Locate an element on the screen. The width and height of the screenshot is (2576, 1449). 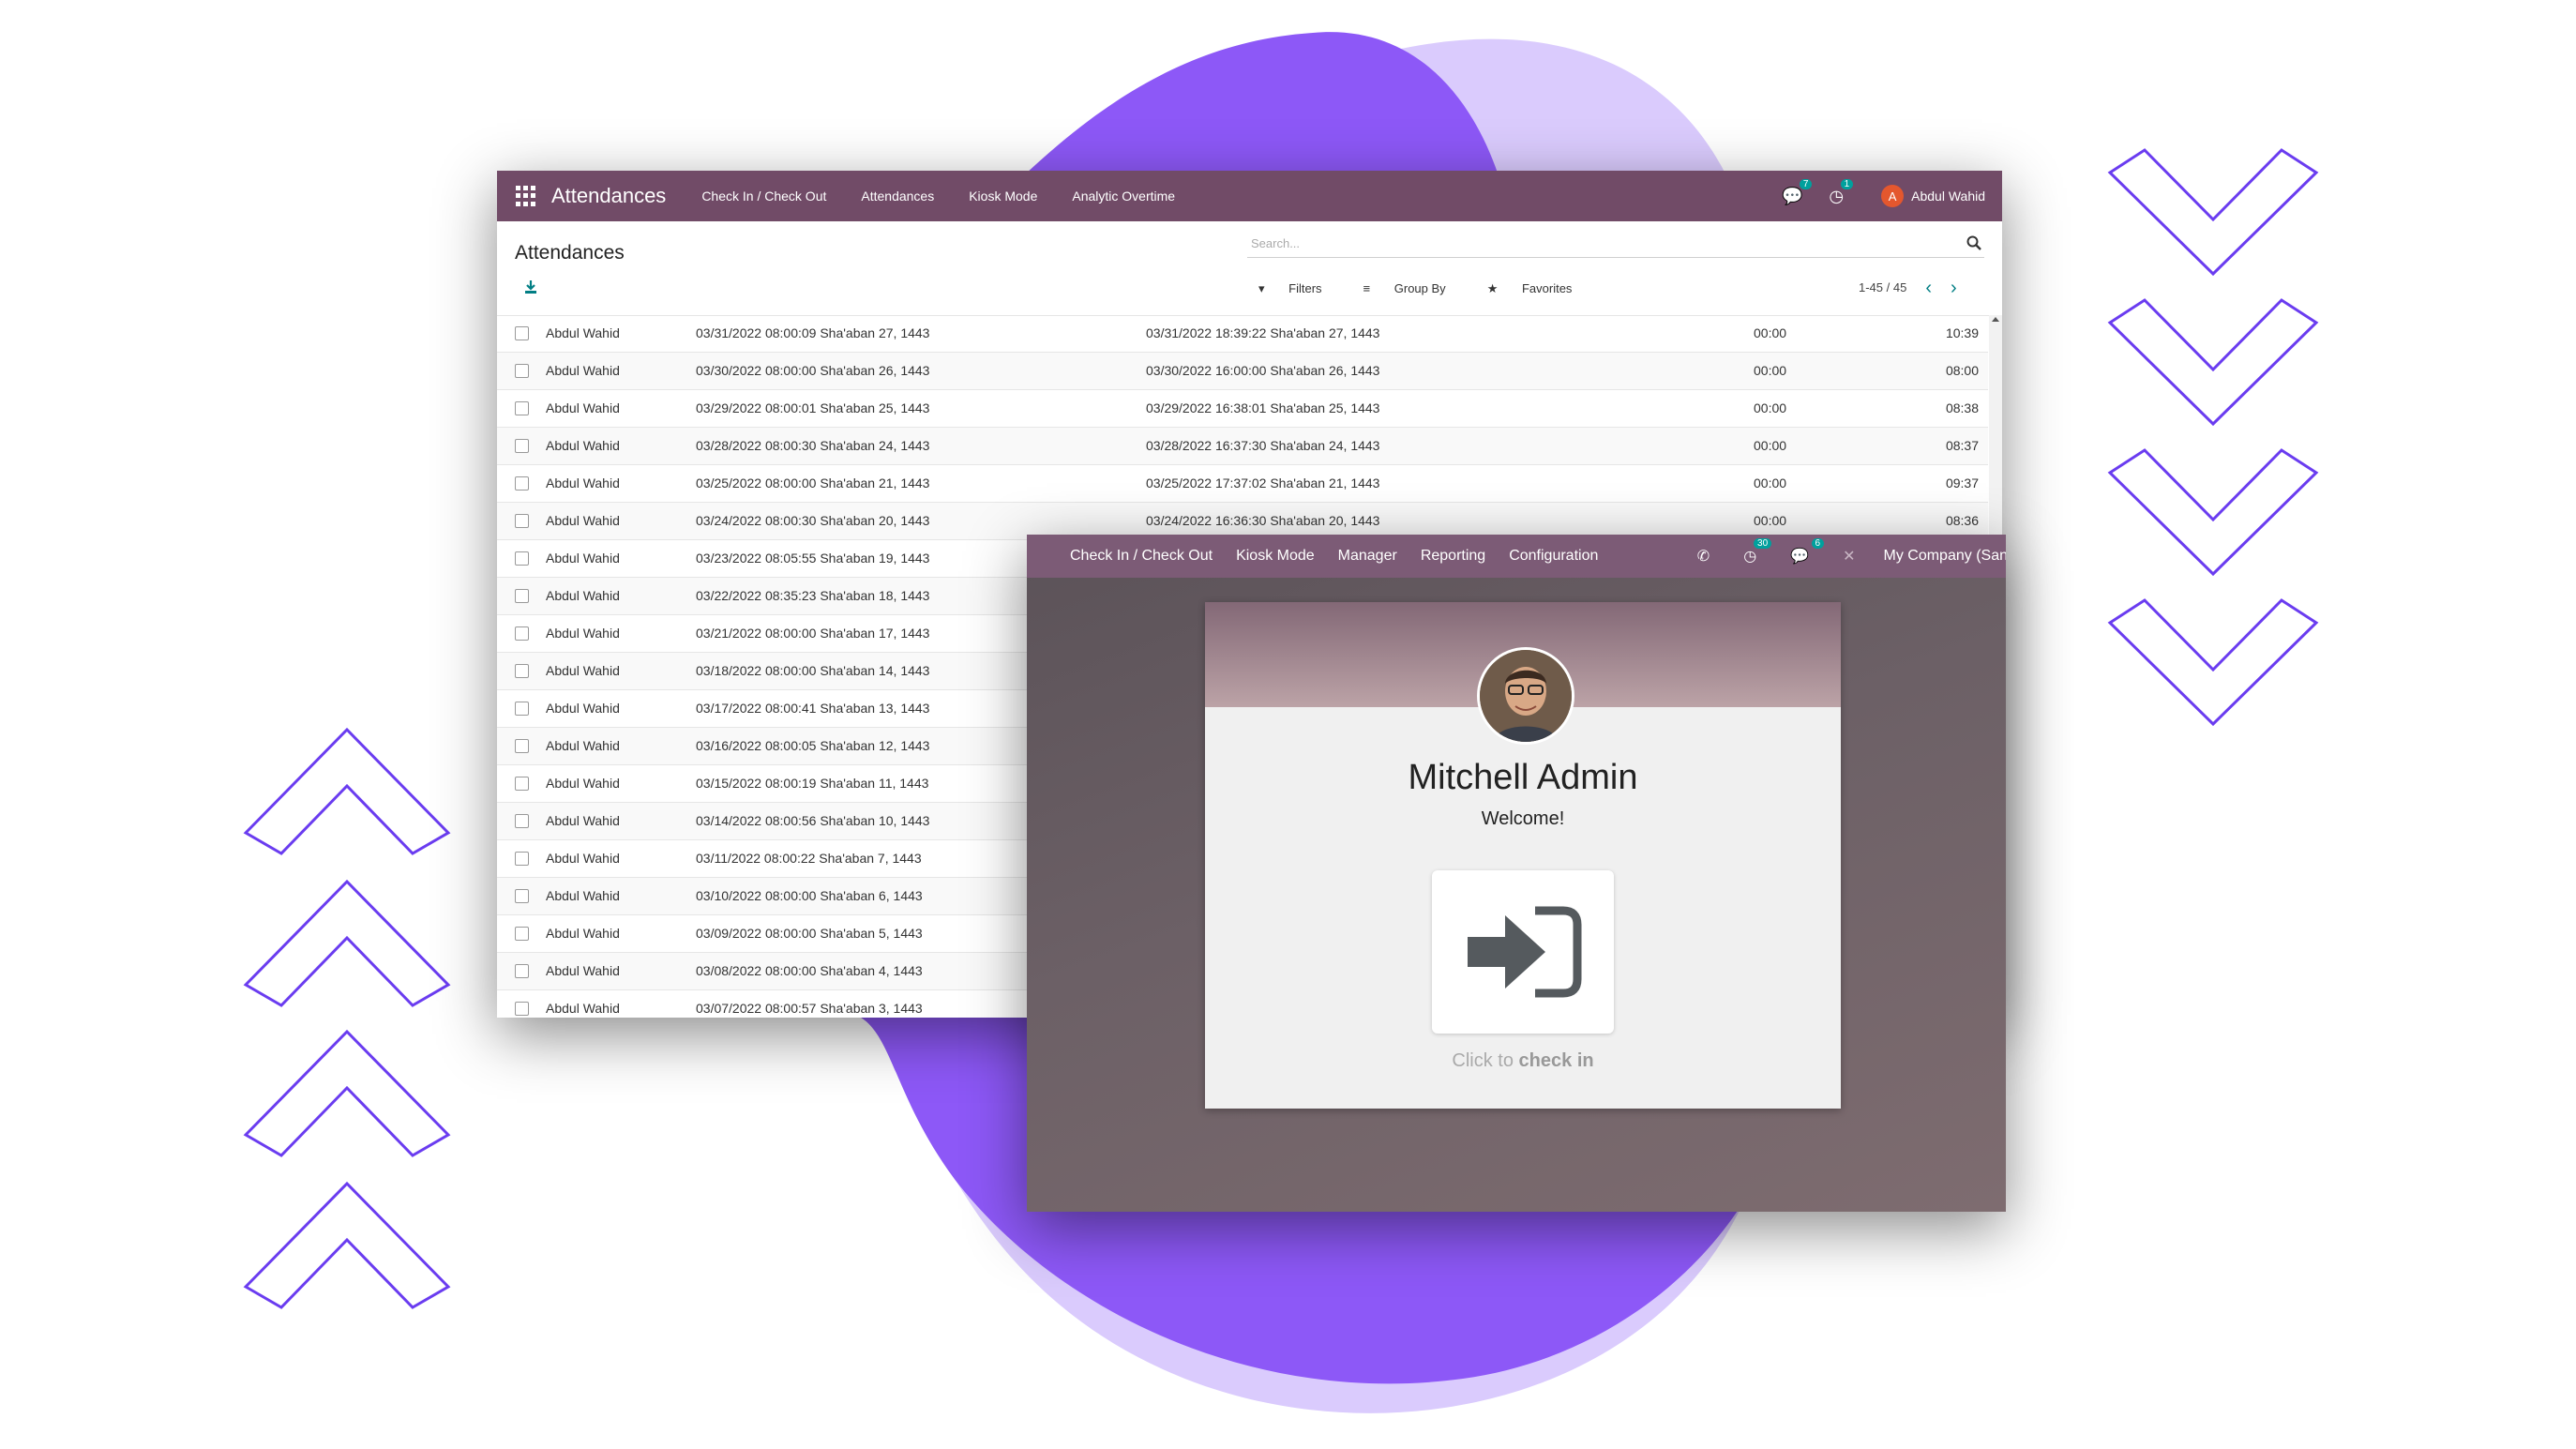
apps-grid-icon is located at coordinates (526, 196).